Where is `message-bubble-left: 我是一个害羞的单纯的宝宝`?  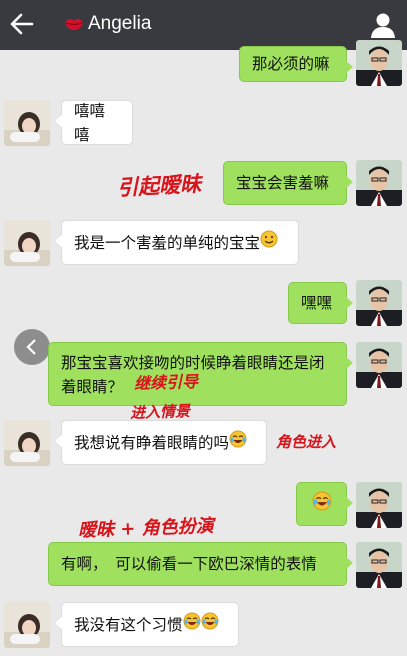
message-bubble-left: 我是一个害羞的单纯的宝宝 is located at coordinates (177, 242).